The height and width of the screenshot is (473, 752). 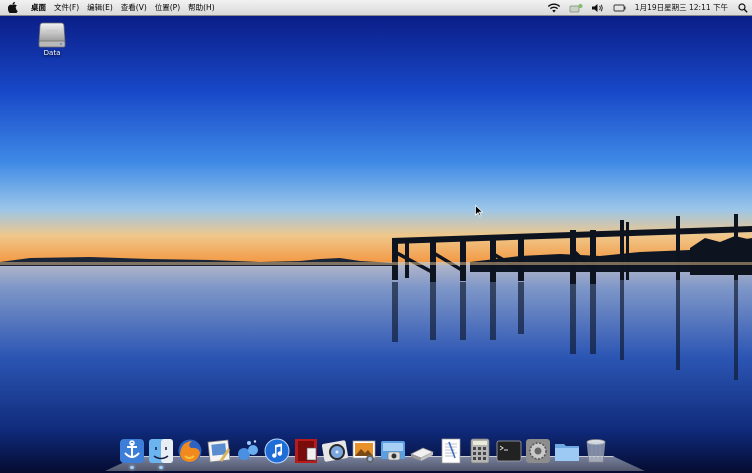 I want to click on firefox-icon, so click(x=190, y=451).